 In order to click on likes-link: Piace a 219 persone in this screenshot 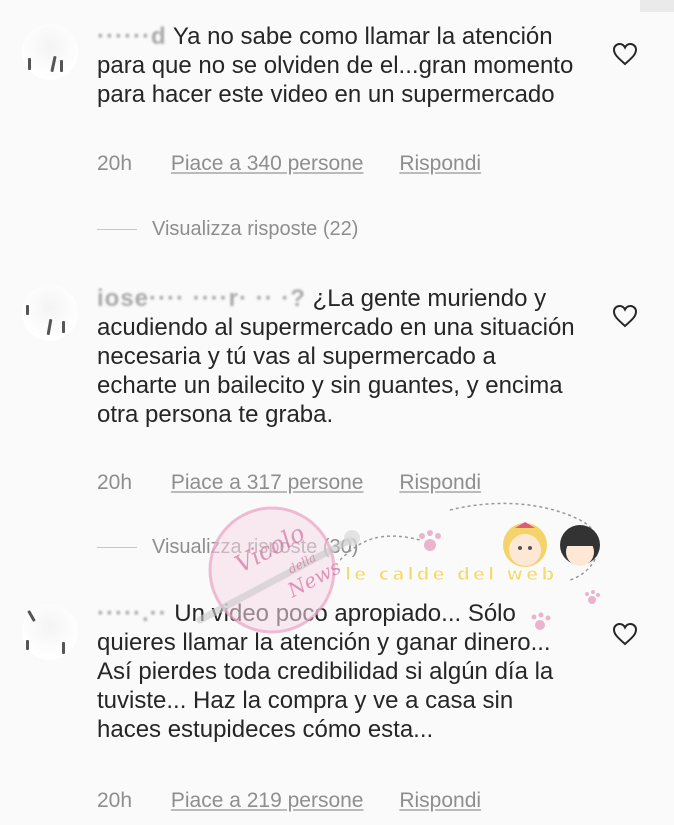, I will do `click(267, 801)`.